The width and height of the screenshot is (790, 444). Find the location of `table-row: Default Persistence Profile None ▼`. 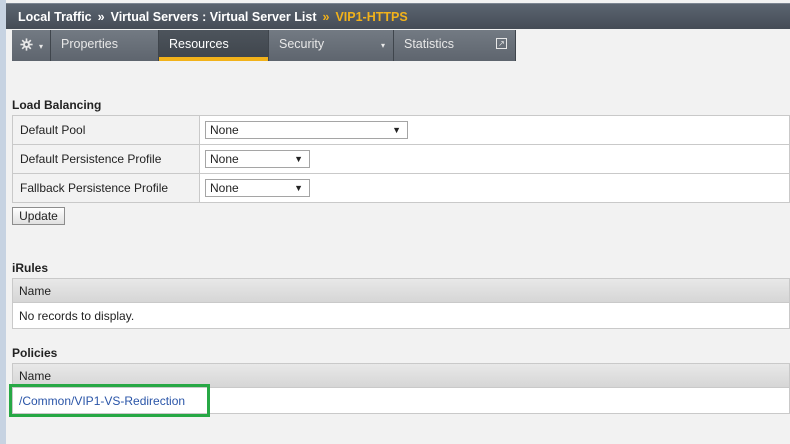

table-row: Default Persistence Profile None ▼ is located at coordinates (401, 159).